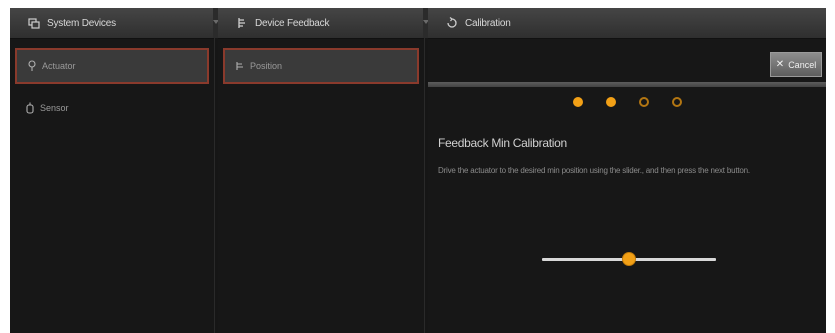  I want to click on divider, so click(627, 84).